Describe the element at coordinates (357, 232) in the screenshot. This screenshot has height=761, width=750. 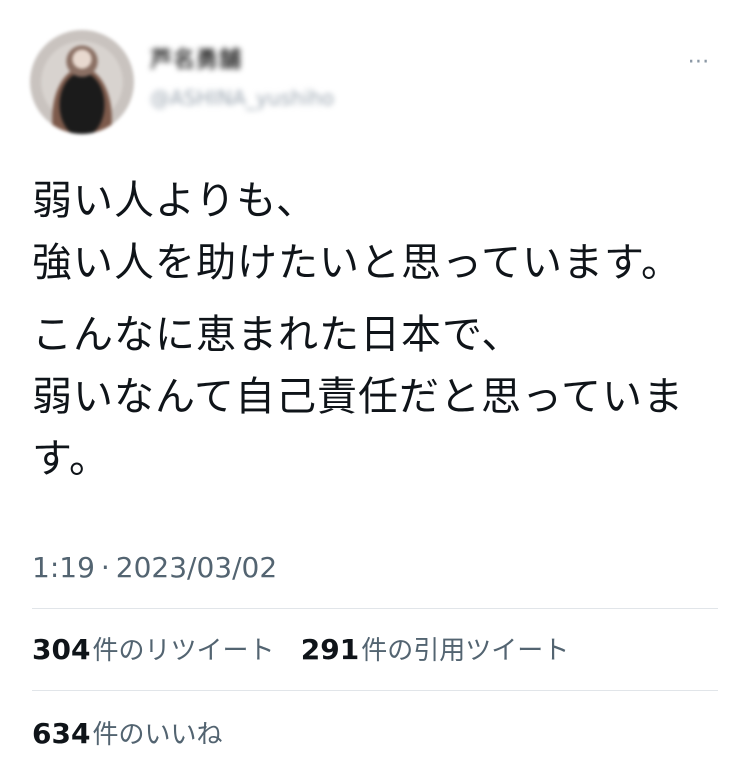
I see `tweet-paragraph: 弱い人よりも、 強い人を助けたいと思っています。` at that location.